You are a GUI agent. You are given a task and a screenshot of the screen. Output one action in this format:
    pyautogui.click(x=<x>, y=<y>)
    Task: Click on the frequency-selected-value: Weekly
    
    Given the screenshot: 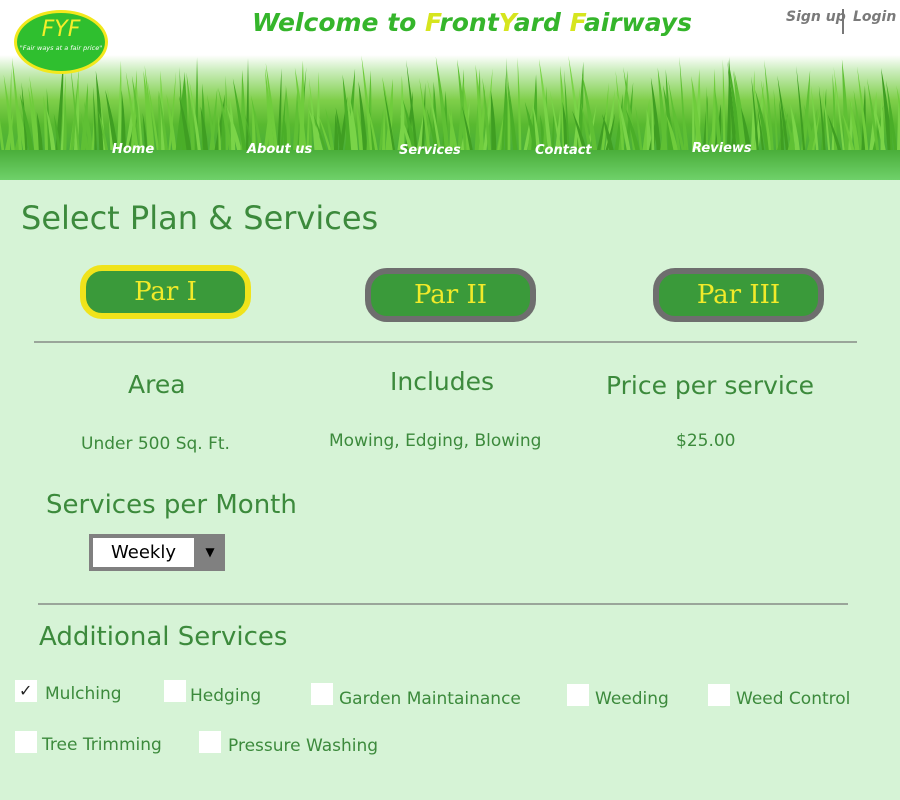 What is the action you would take?
    pyautogui.click(x=143, y=552)
    